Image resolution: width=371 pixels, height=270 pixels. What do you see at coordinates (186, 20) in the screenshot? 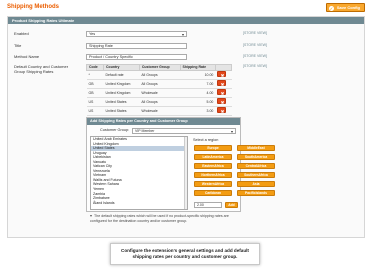
I see `section-header: Product Shipping Rates Ultimate` at bounding box center [186, 20].